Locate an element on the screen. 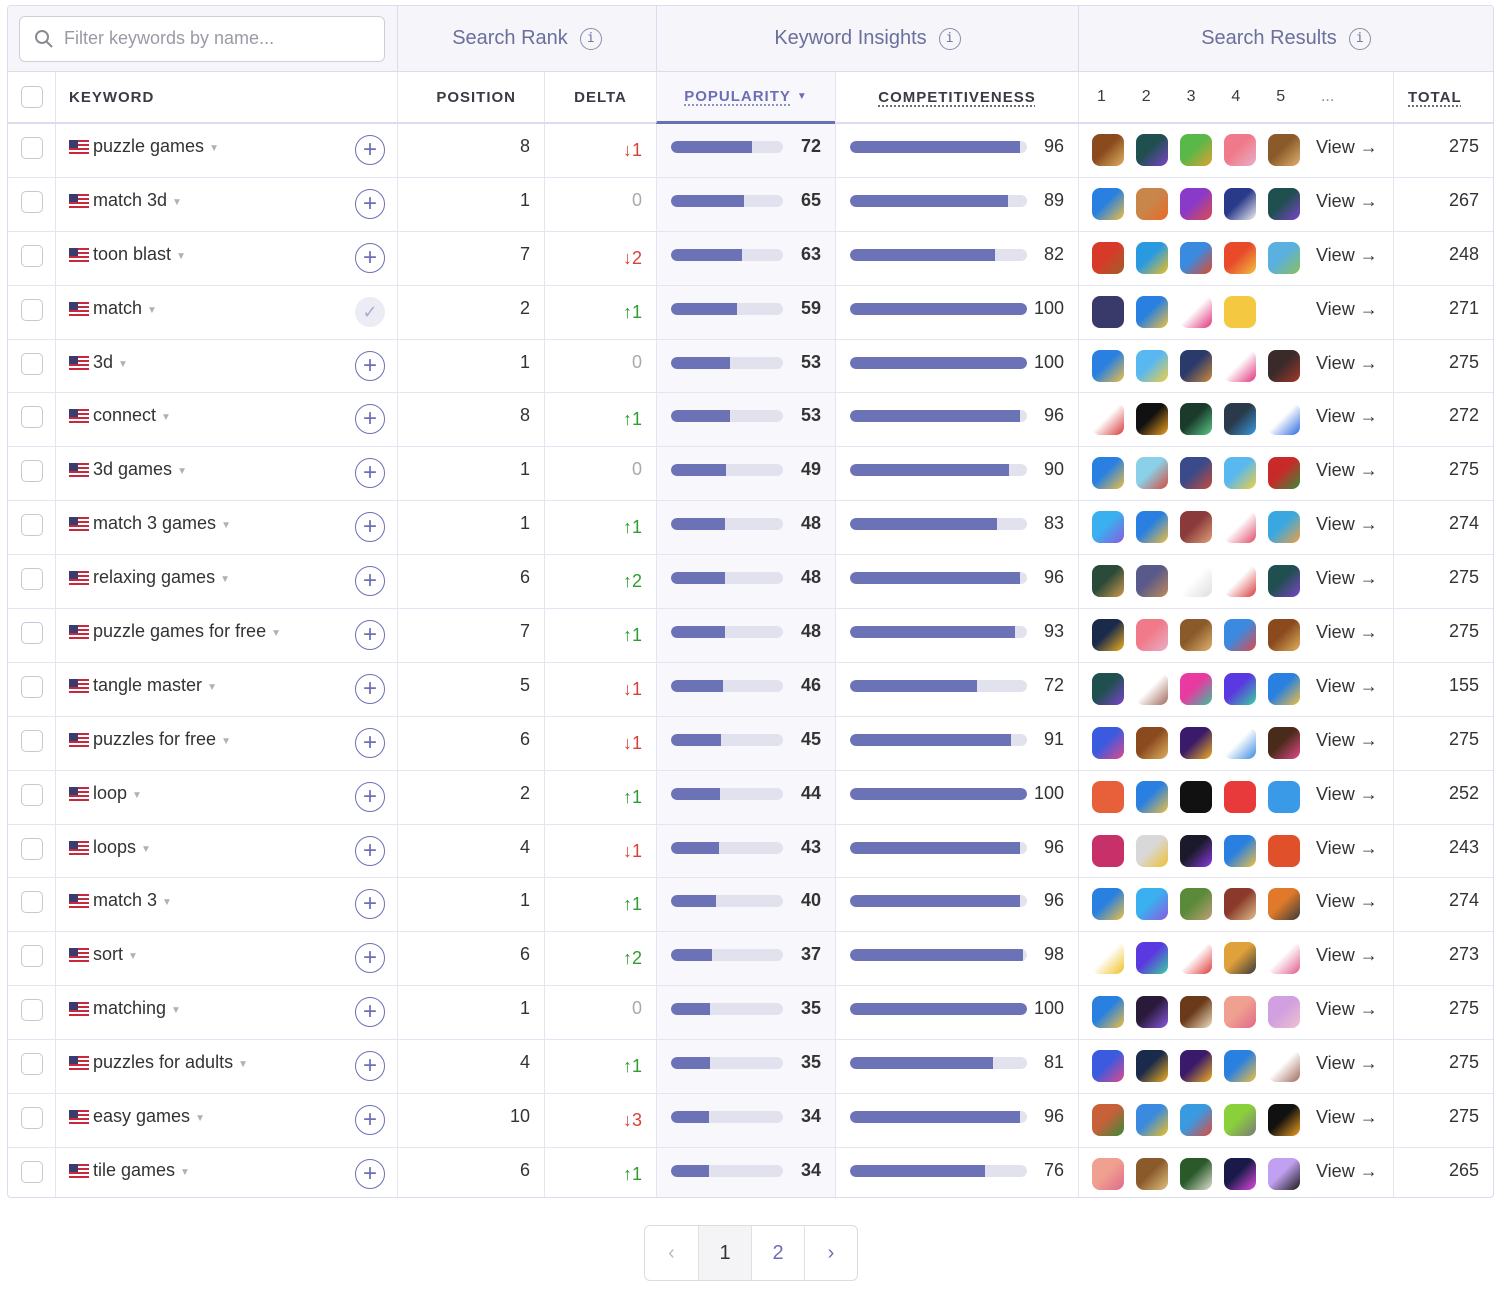  app-icon-pin-rescue is located at coordinates (1240, 635).